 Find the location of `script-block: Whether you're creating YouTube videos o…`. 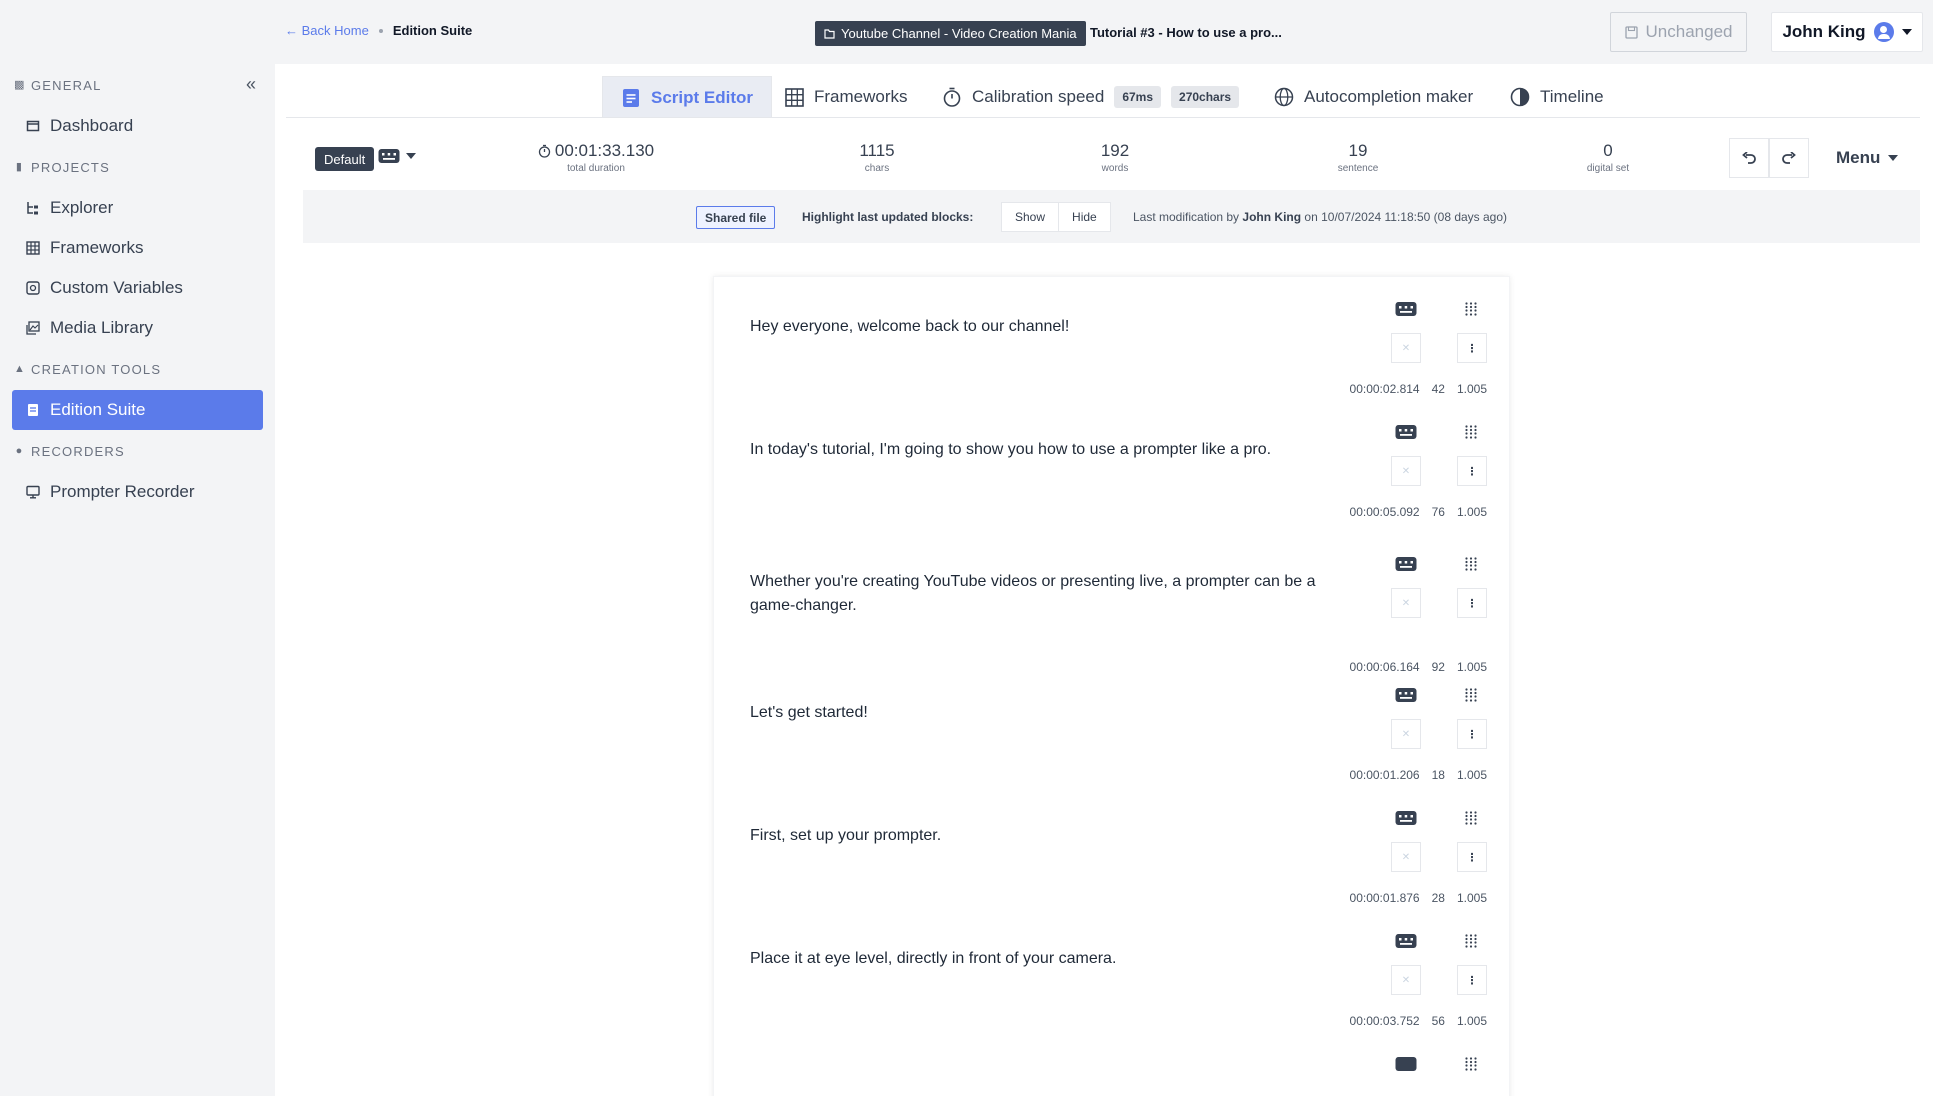

script-block: Whether you're creating YouTube videos o… is located at coordinates (1112, 603).